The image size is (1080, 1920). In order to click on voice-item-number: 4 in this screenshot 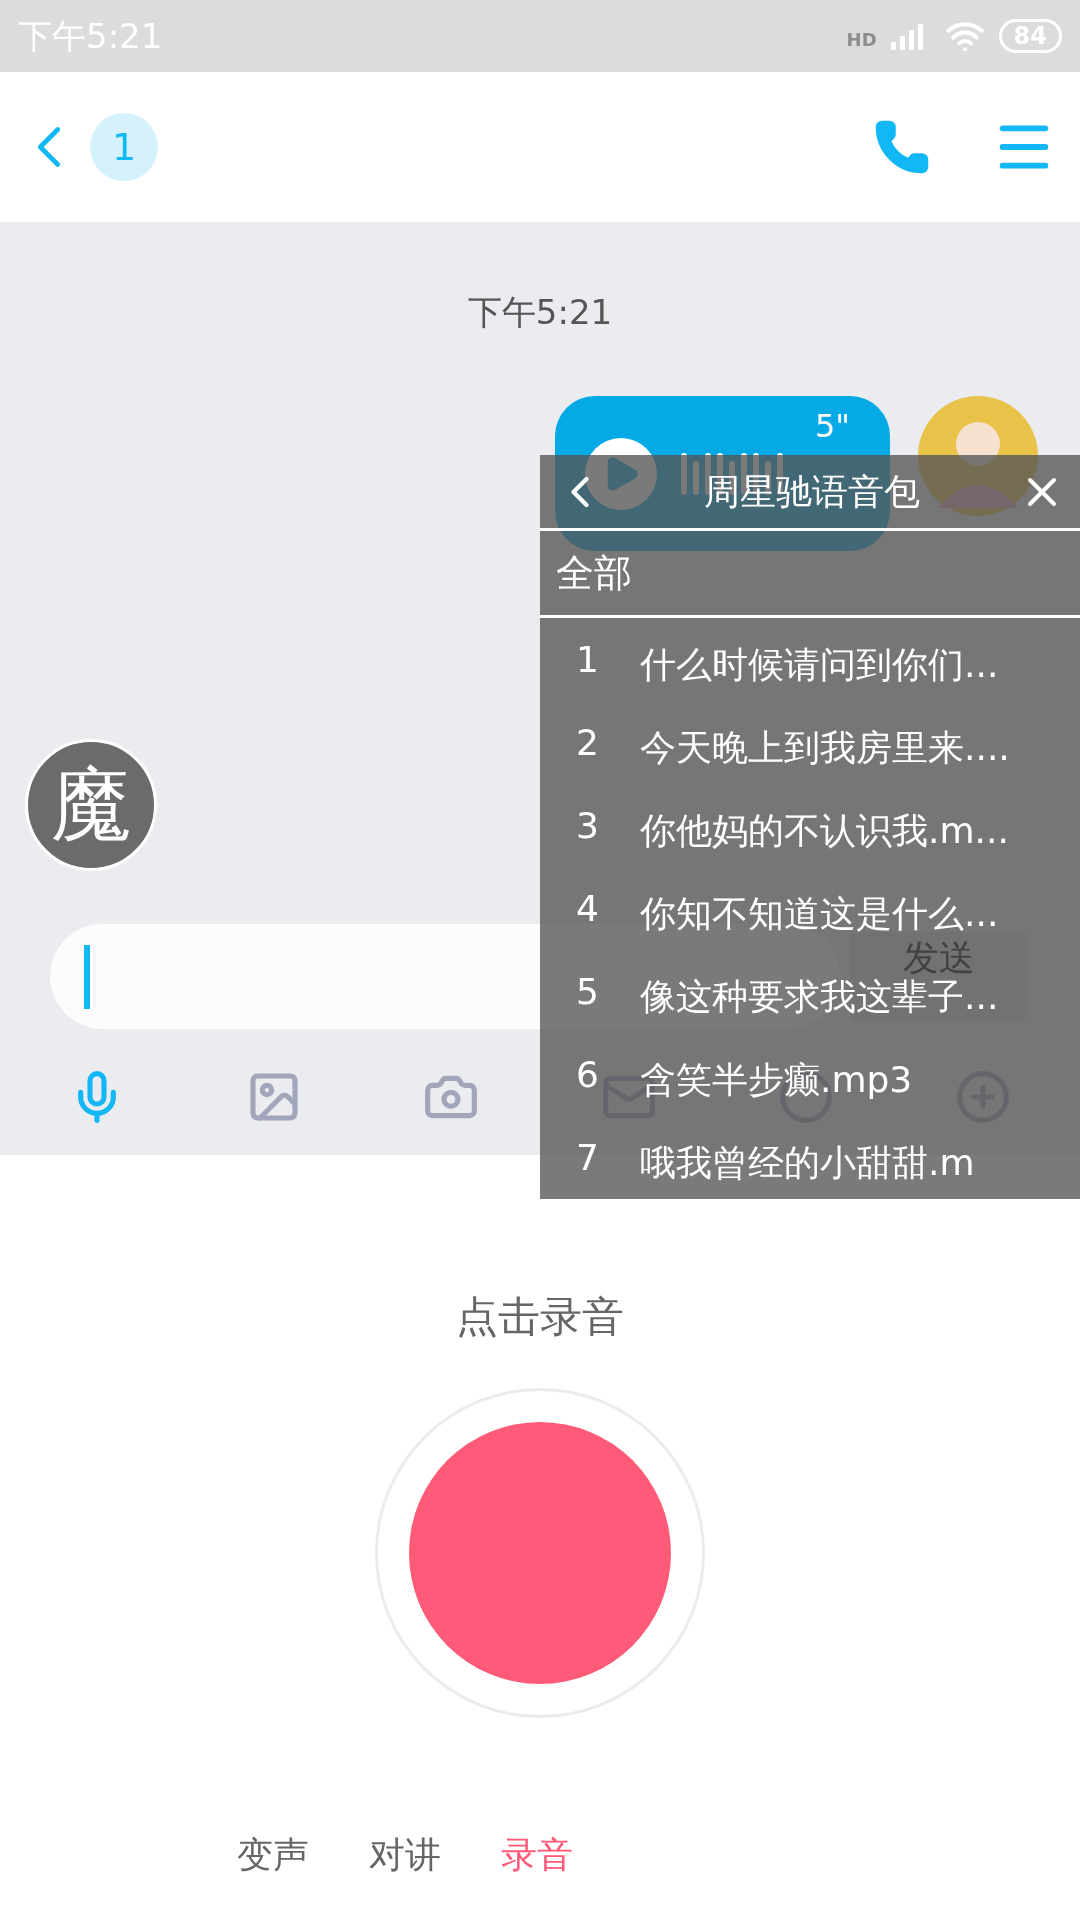, I will do `click(588, 908)`.